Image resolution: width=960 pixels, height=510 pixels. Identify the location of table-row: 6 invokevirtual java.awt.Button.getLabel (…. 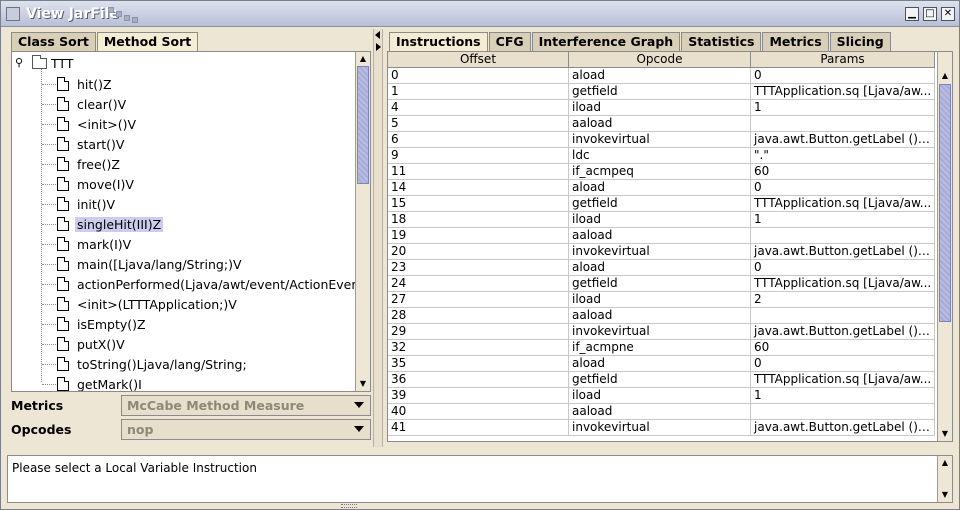
(661, 140).